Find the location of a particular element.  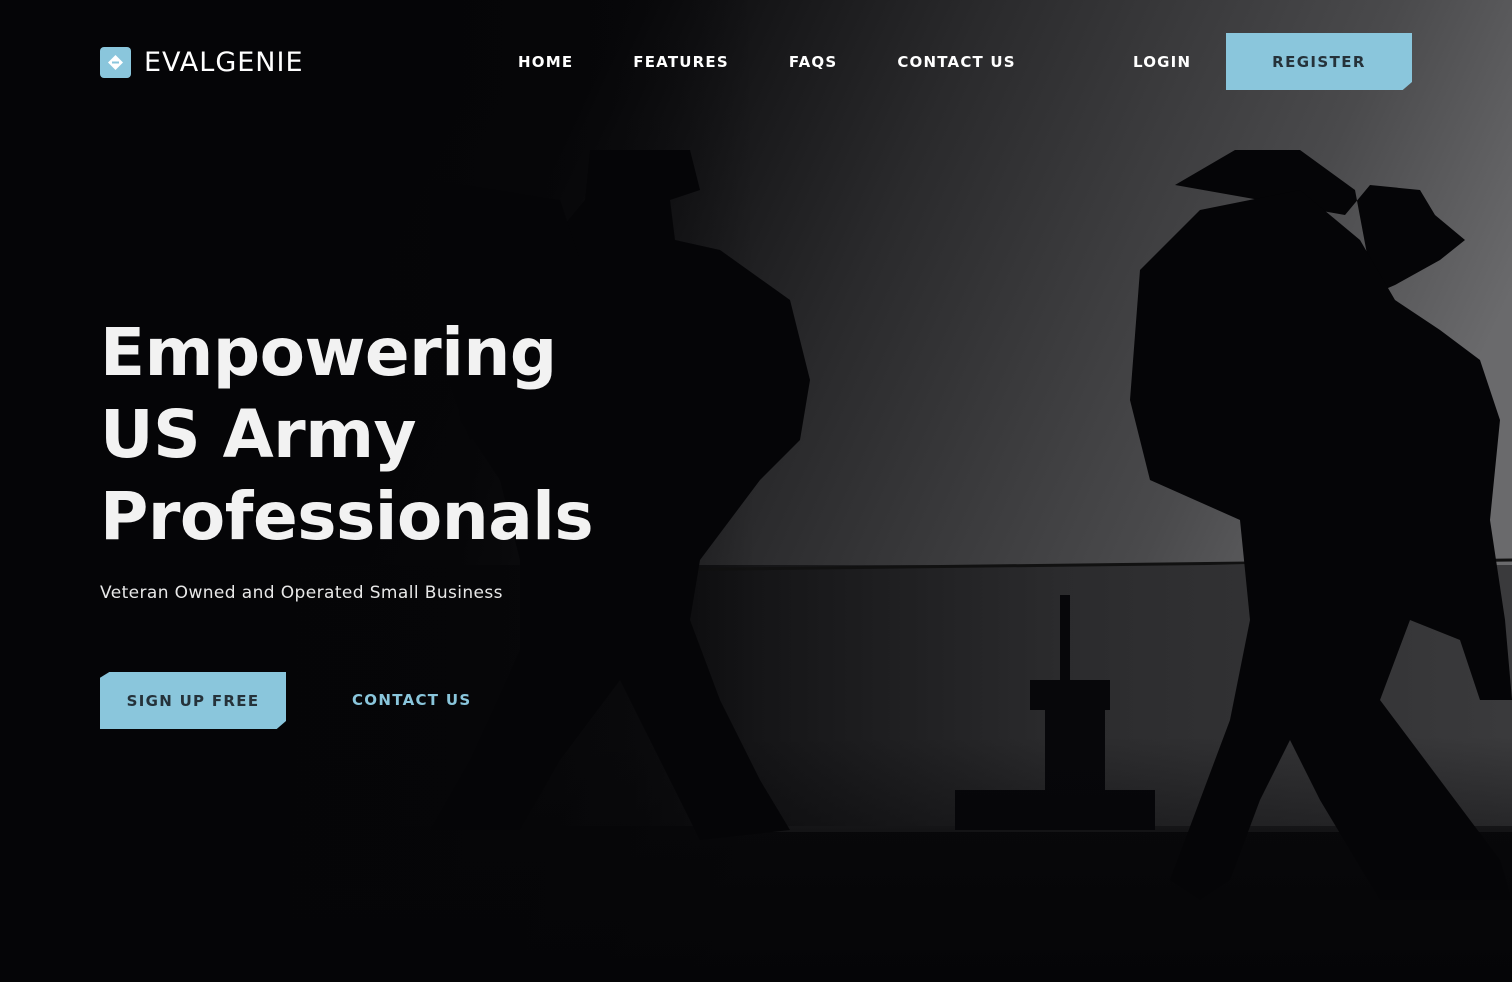

nav-item-home: HOME is located at coordinates (545, 62).